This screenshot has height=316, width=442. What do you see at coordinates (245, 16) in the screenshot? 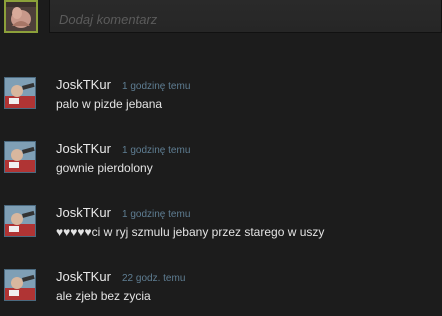
I see `comment-input` at bounding box center [245, 16].